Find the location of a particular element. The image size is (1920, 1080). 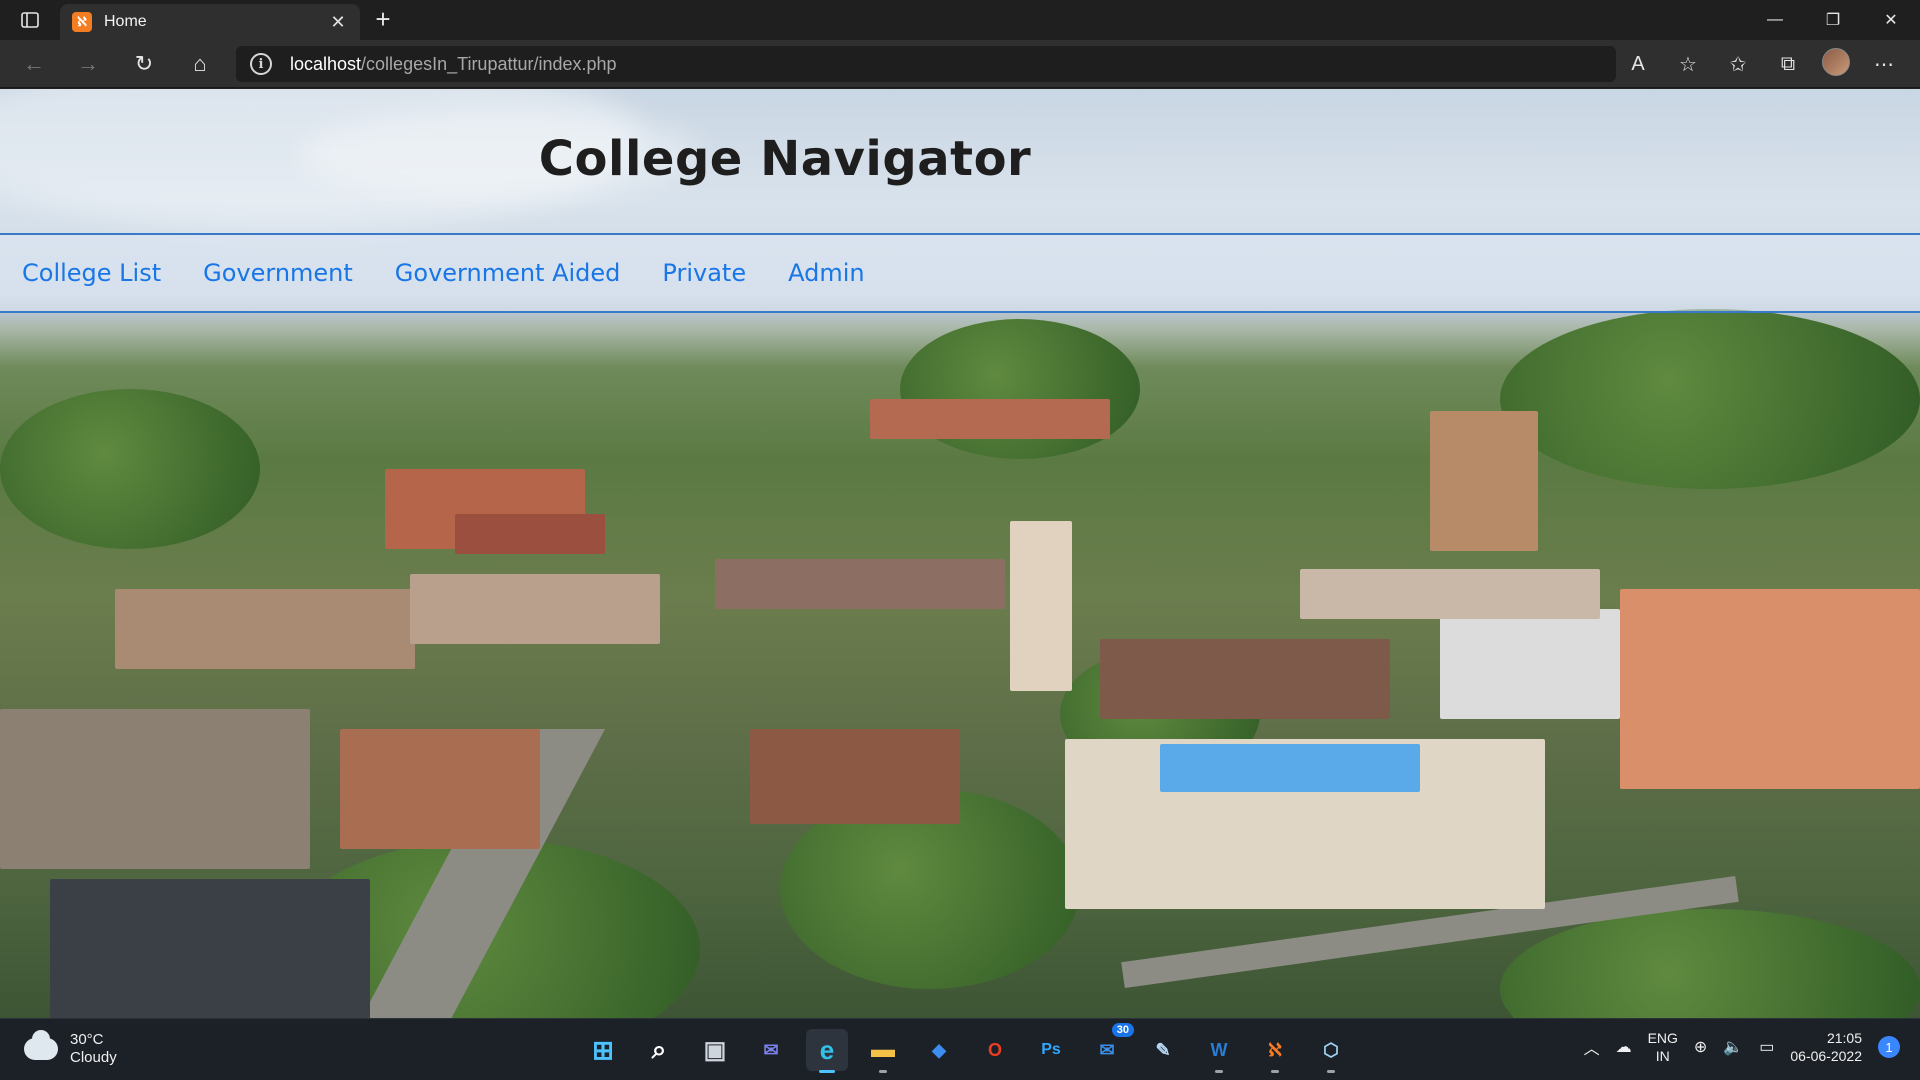

nav-private: Private is located at coordinates (704, 273).